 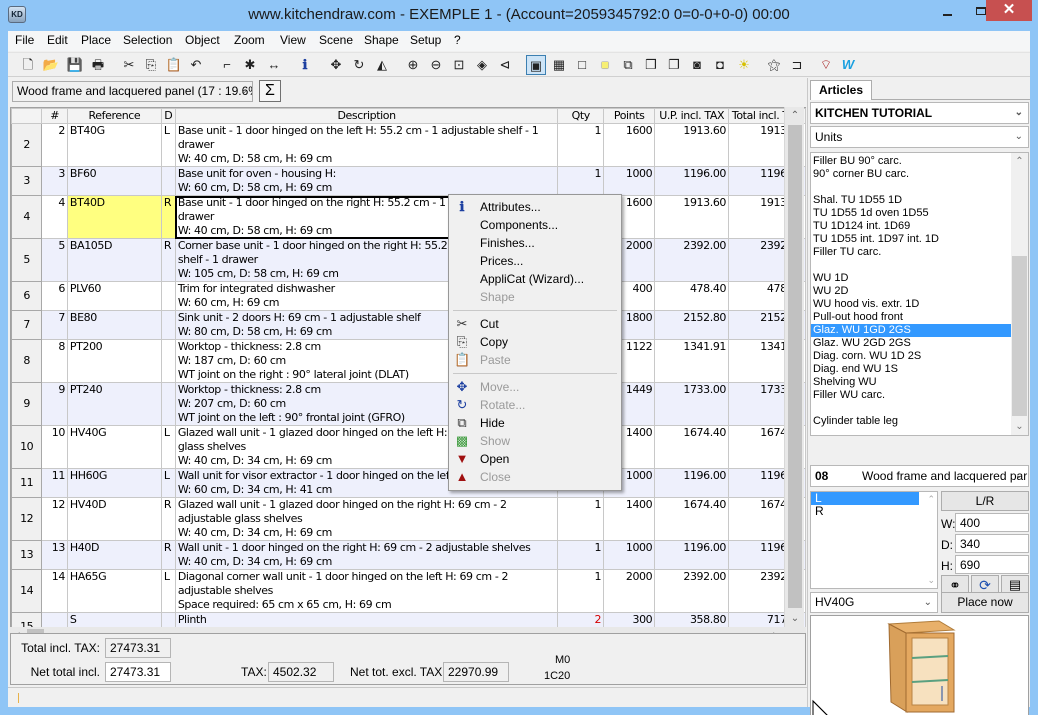 What do you see at coordinates (24, 40) in the screenshot?
I see `menu-file: File` at bounding box center [24, 40].